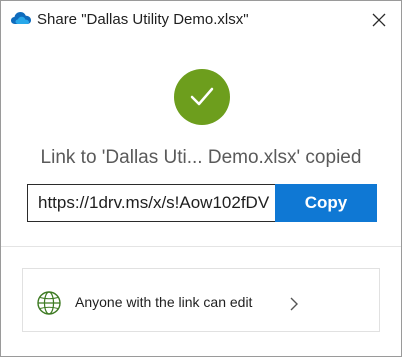 Image resolution: width=402 pixels, height=357 pixels. I want to click on link-url-input, so click(151, 203).